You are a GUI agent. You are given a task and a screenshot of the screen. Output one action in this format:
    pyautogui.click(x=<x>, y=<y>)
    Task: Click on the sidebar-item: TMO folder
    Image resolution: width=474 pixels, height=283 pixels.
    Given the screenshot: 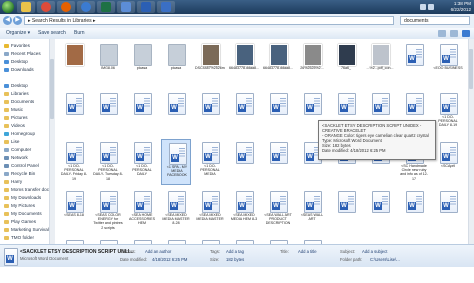 What is the action you would take?
    pyautogui.click(x=19, y=238)
    